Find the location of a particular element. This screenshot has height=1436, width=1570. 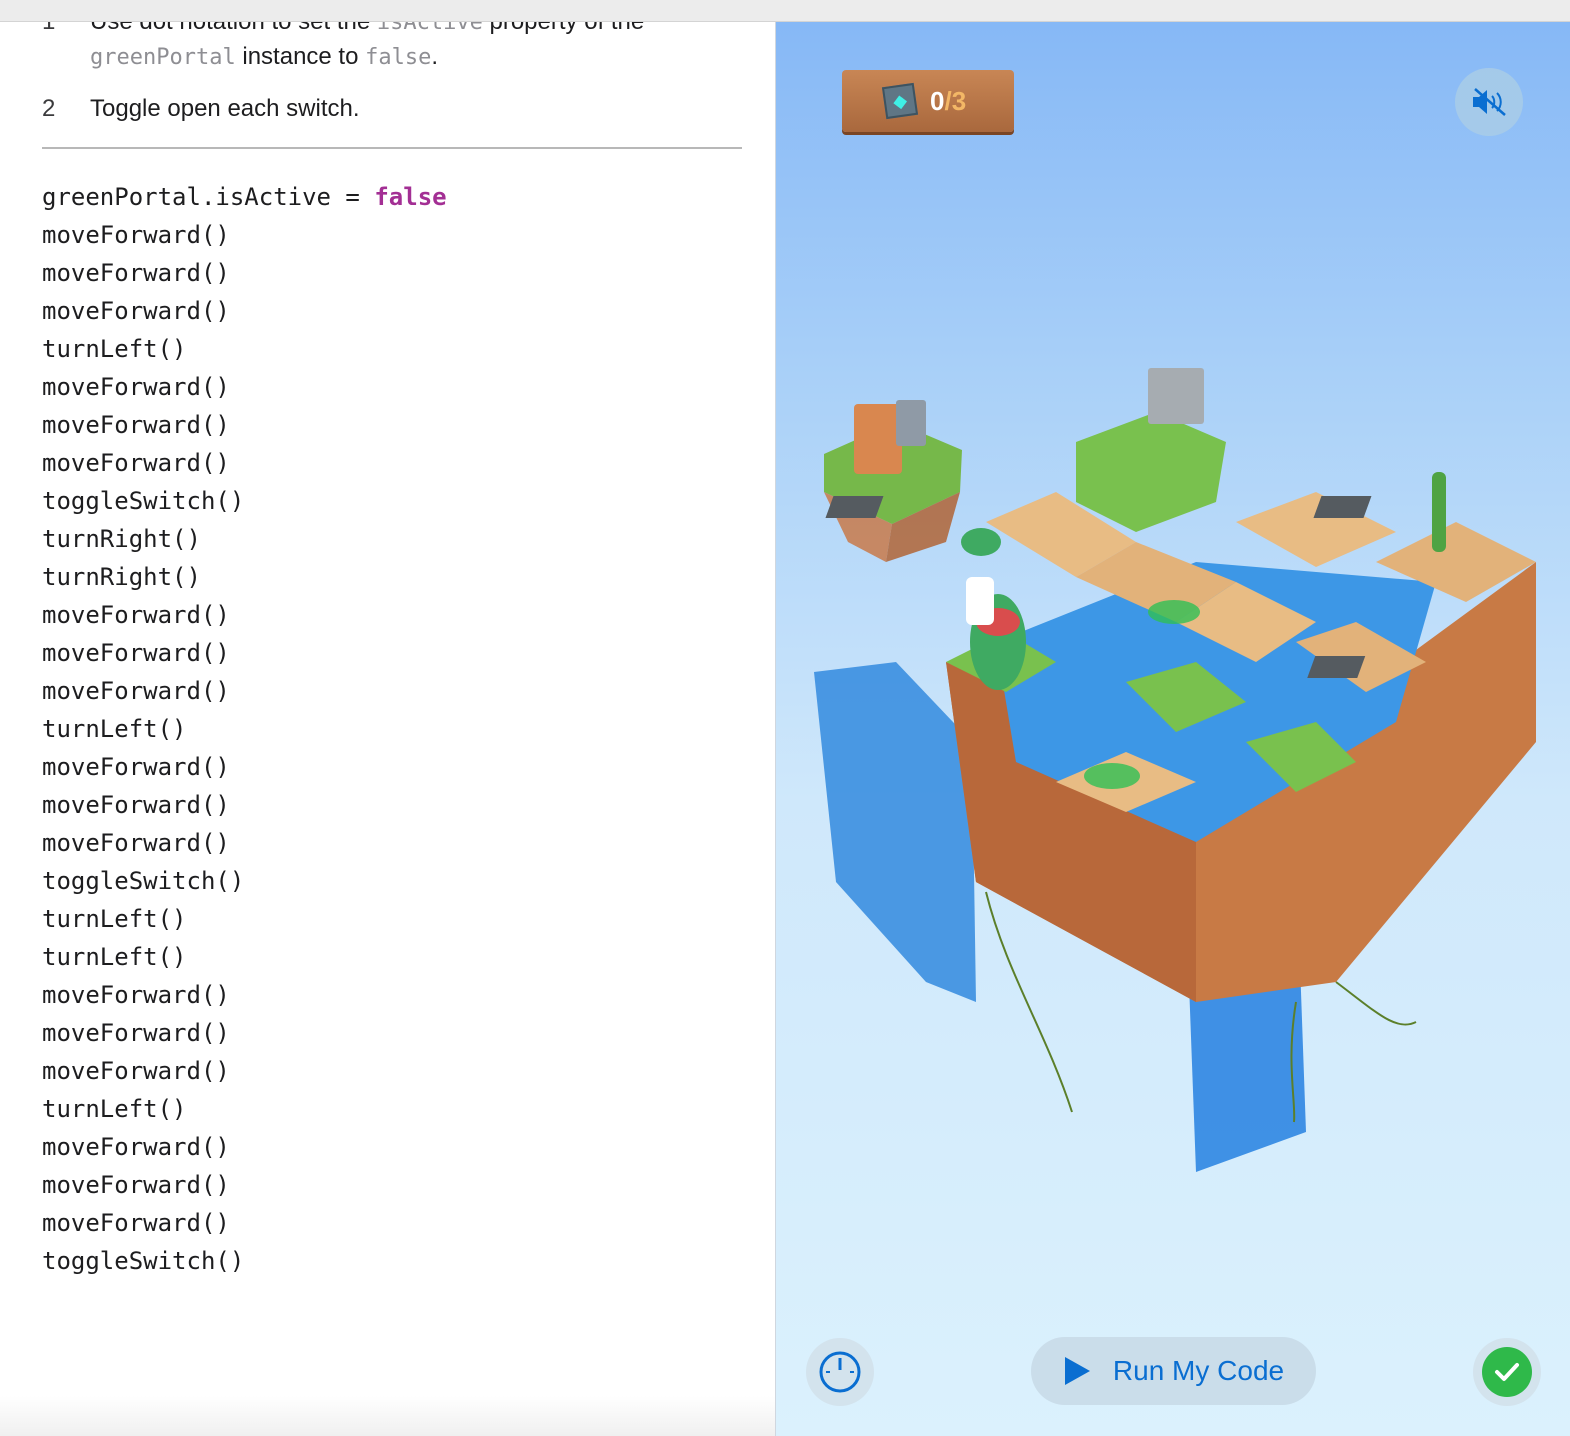

instruction-step-1-prefix: Use dot notation to set the is located at coordinates (233, 28).